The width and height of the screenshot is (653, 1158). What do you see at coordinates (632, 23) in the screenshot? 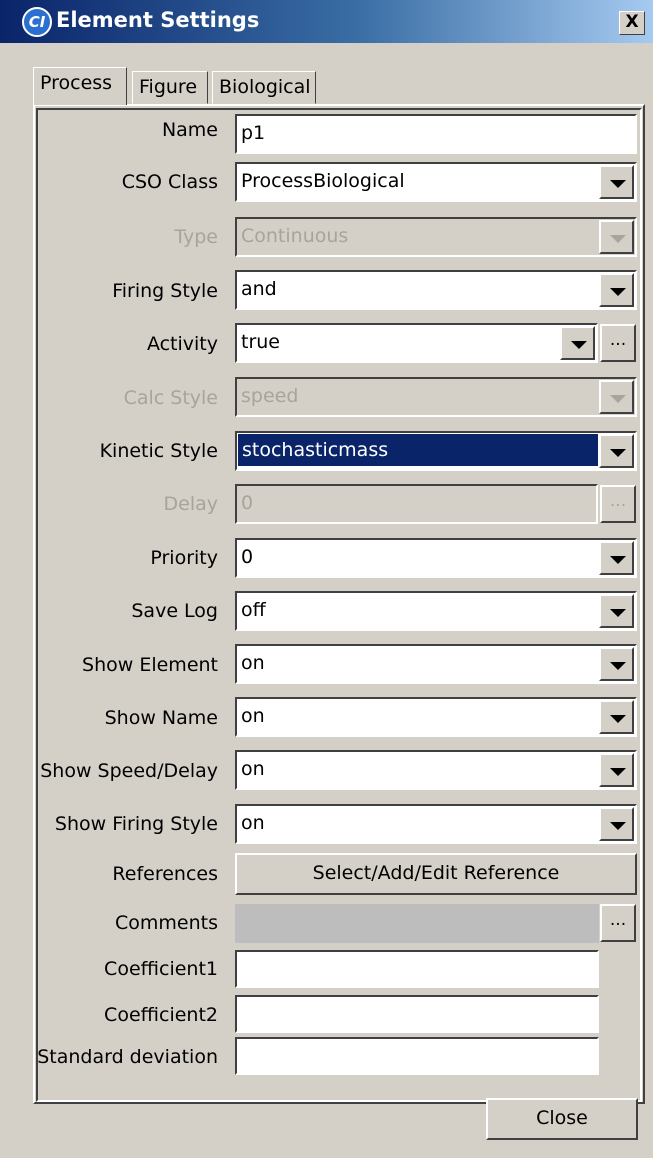
I see `close-window-button: X` at bounding box center [632, 23].